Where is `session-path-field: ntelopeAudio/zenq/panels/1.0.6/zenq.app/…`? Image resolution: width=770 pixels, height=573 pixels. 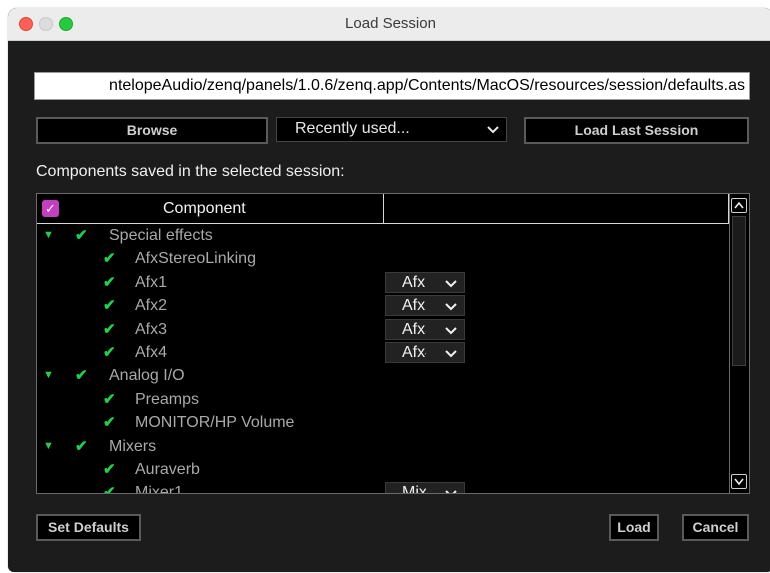 session-path-field: ntelopeAudio/zenq/panels/1.0.6/zenq.app/… is located at coordinates (392, 86).